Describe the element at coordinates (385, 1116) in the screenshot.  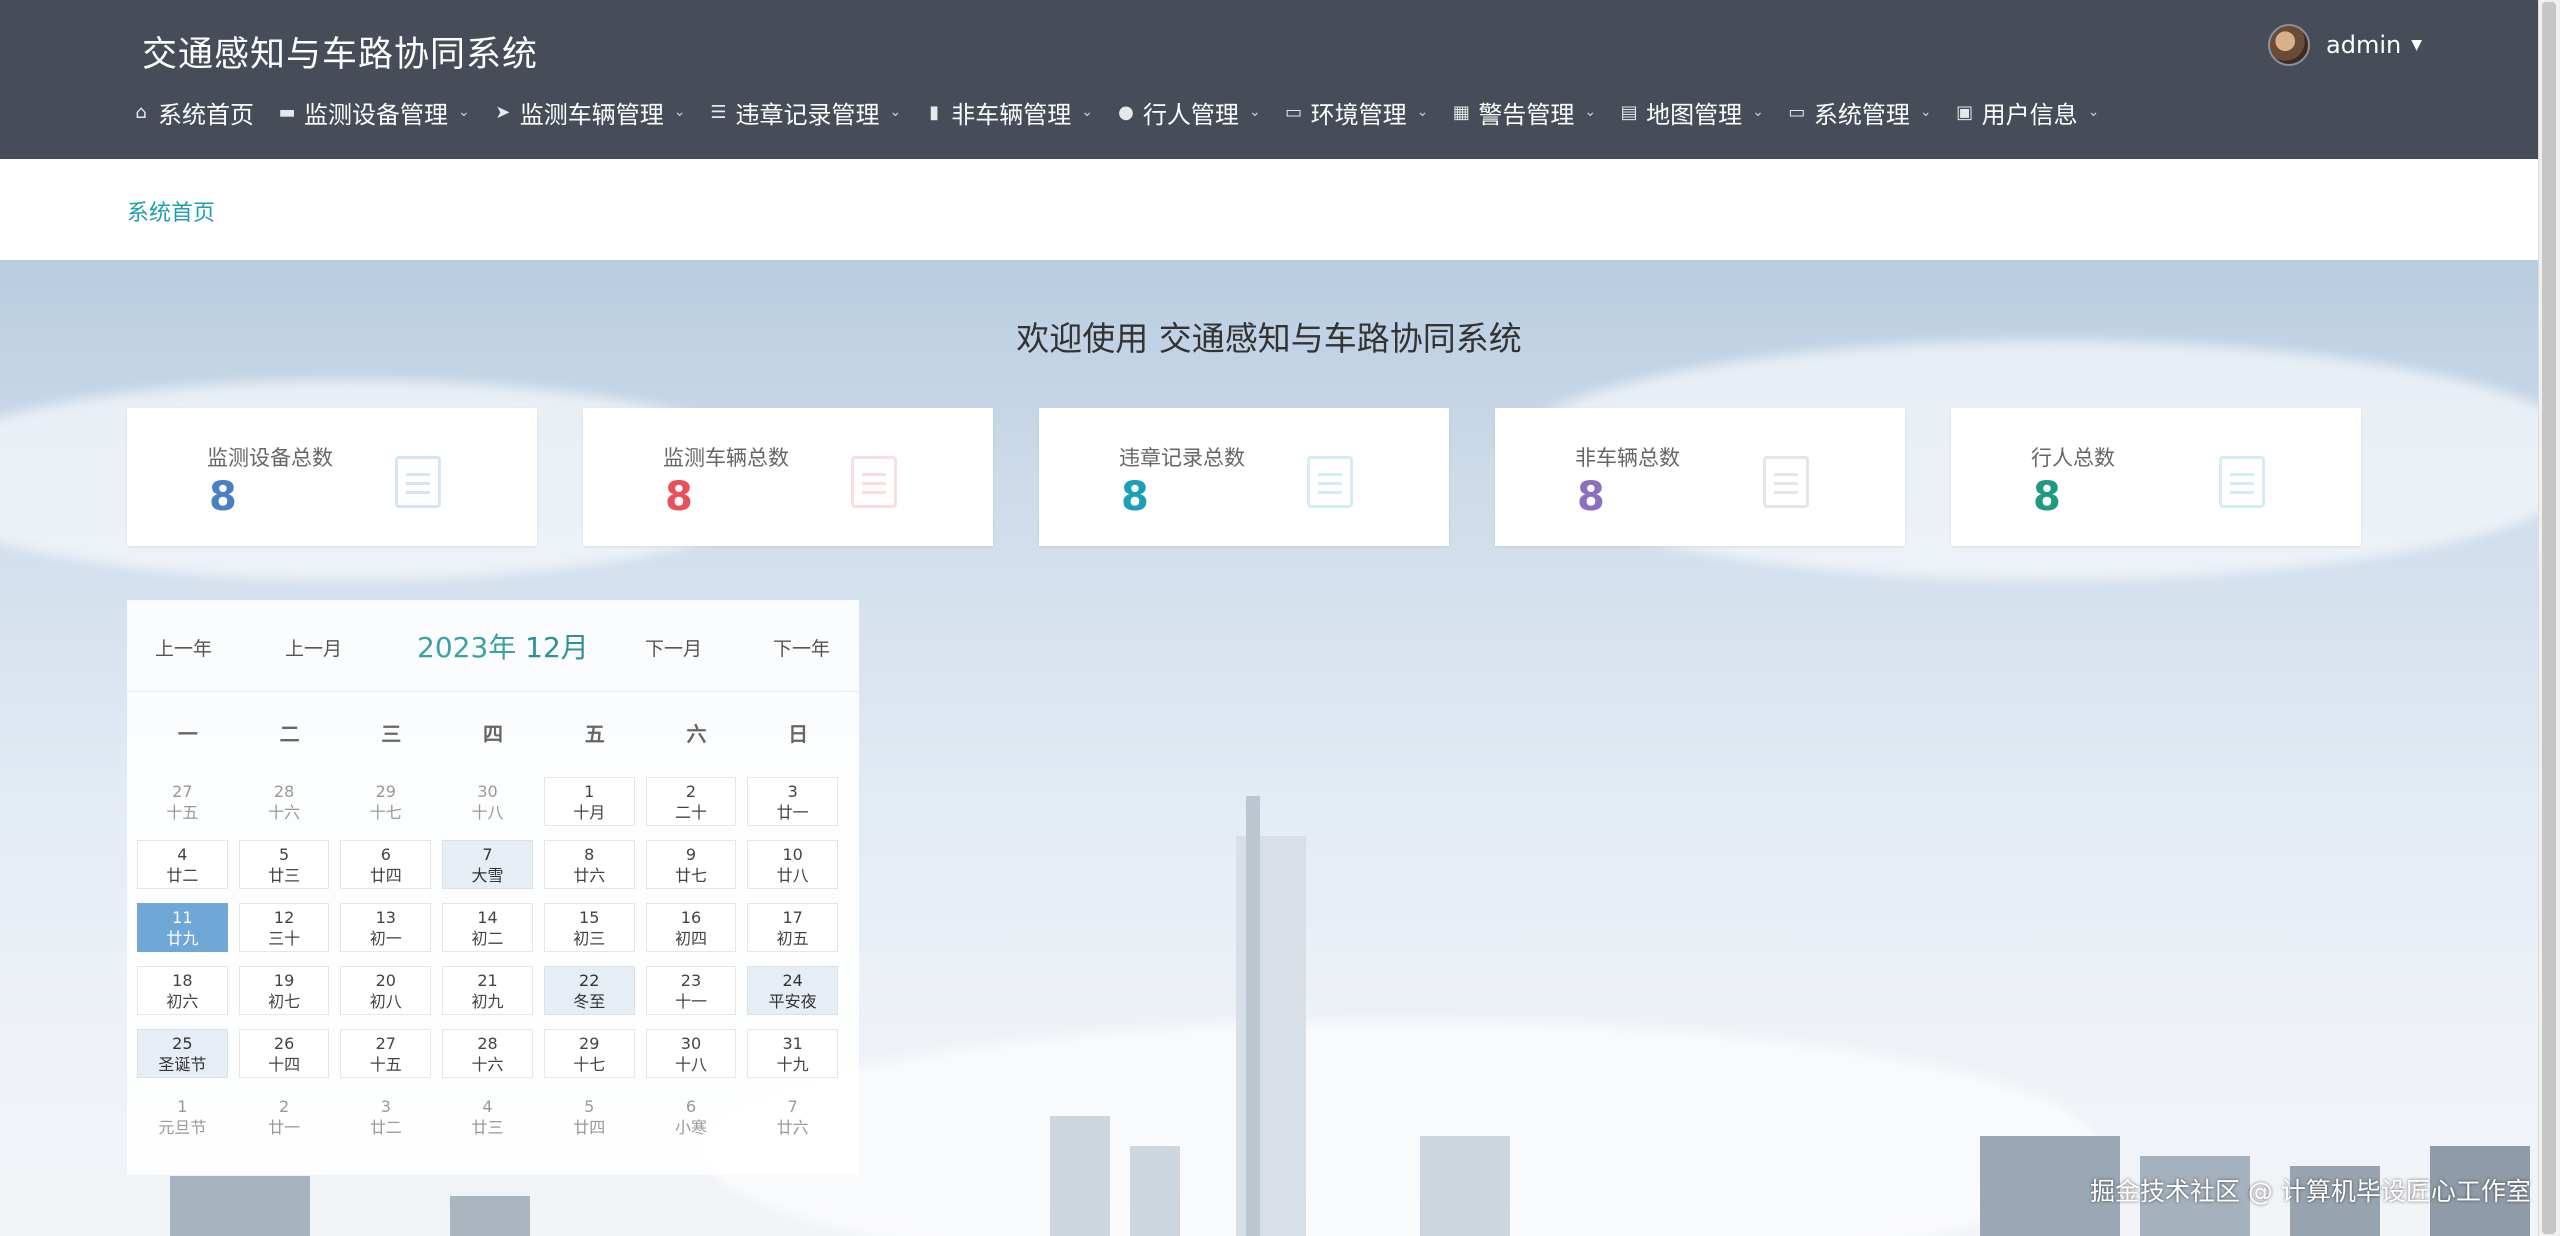
I see `calendar-day: 3 廿二` at that location.